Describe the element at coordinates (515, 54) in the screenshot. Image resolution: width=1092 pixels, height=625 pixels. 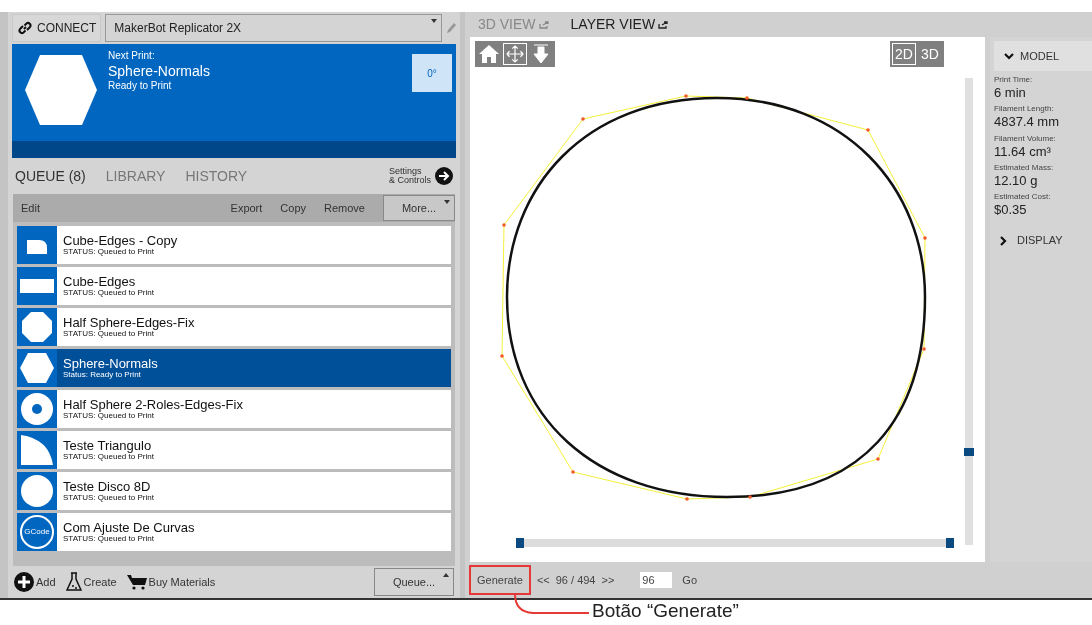
I see `move-icon` at that location.